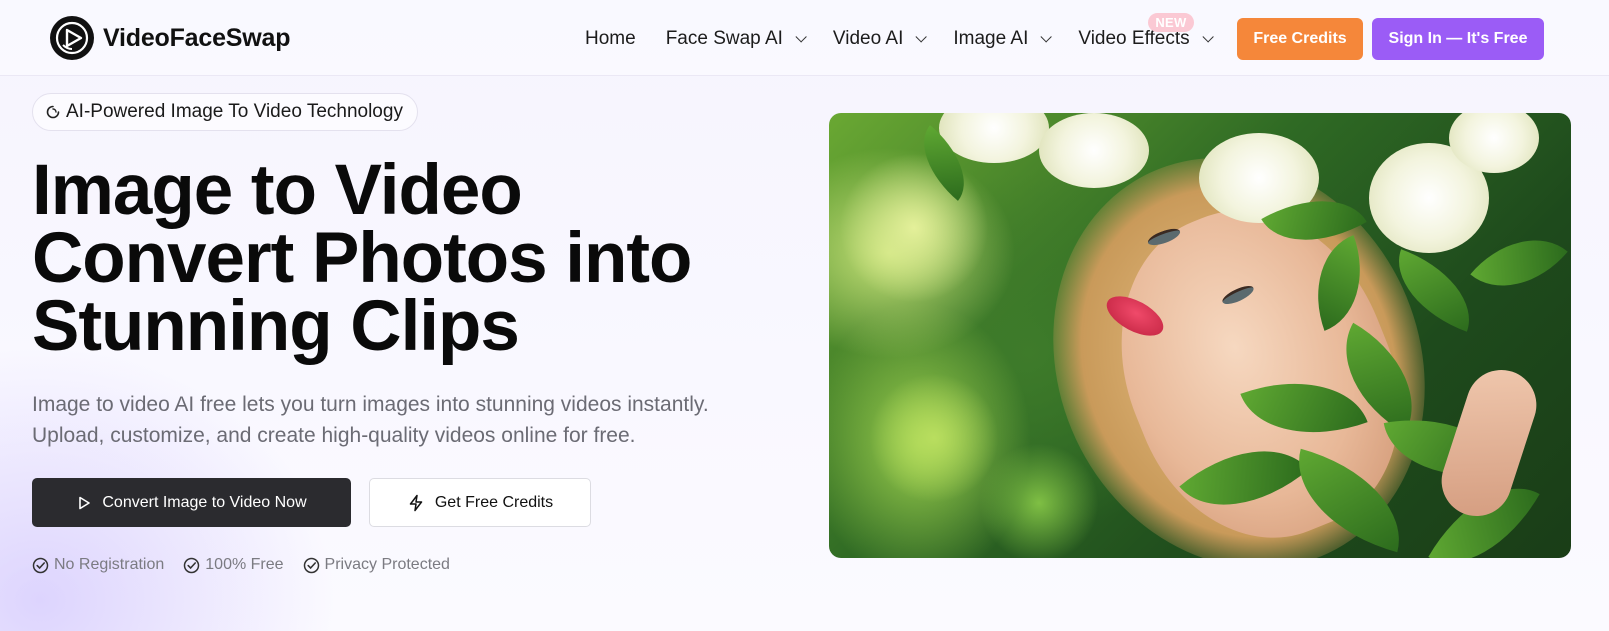 This screenshot has height=631, width=1609. I want to click on logo-icon, so click(72, 38).